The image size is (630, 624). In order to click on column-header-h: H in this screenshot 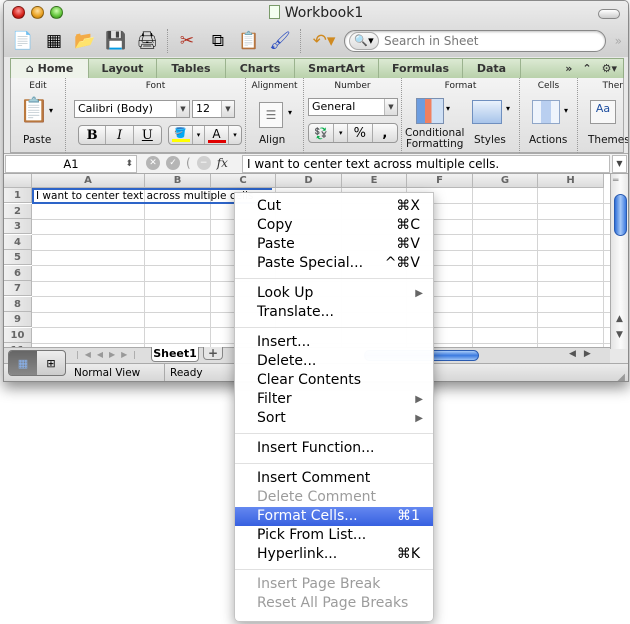, I will do `click(571, 181)`.